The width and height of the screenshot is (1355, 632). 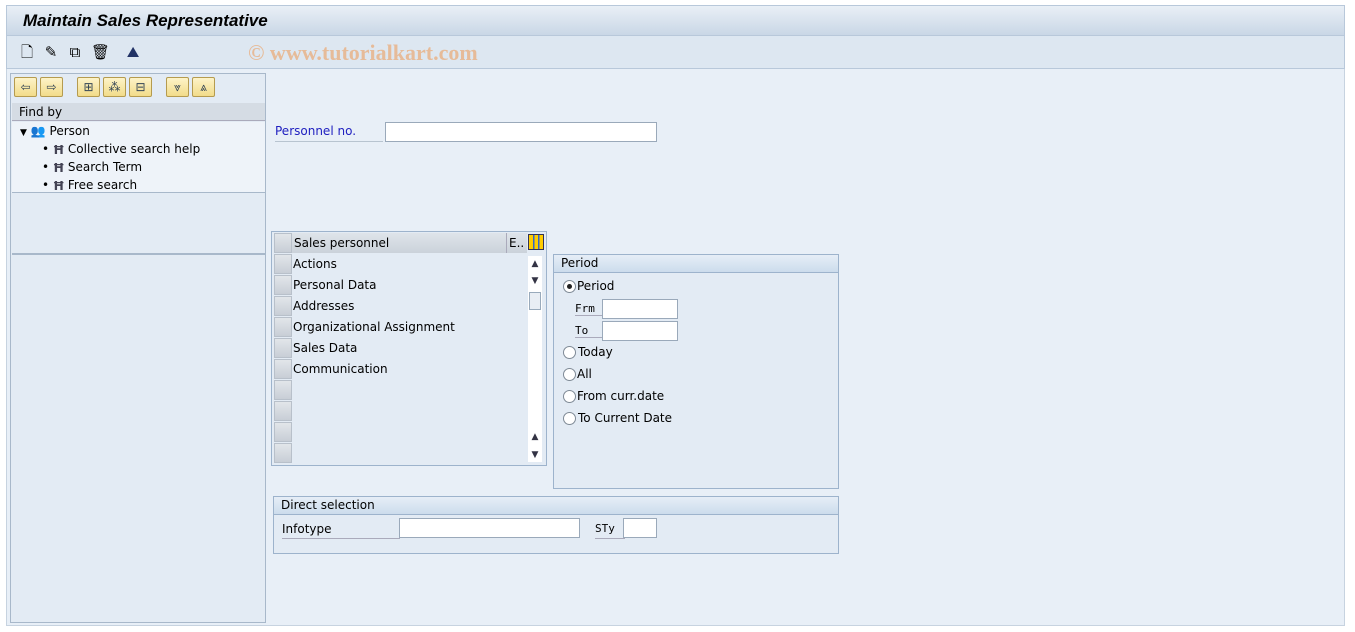 What do you see at coordinates (134, 149) in the screenshot?
I see `tree-item-label: Collective search help` at bounding box center [134, 149].